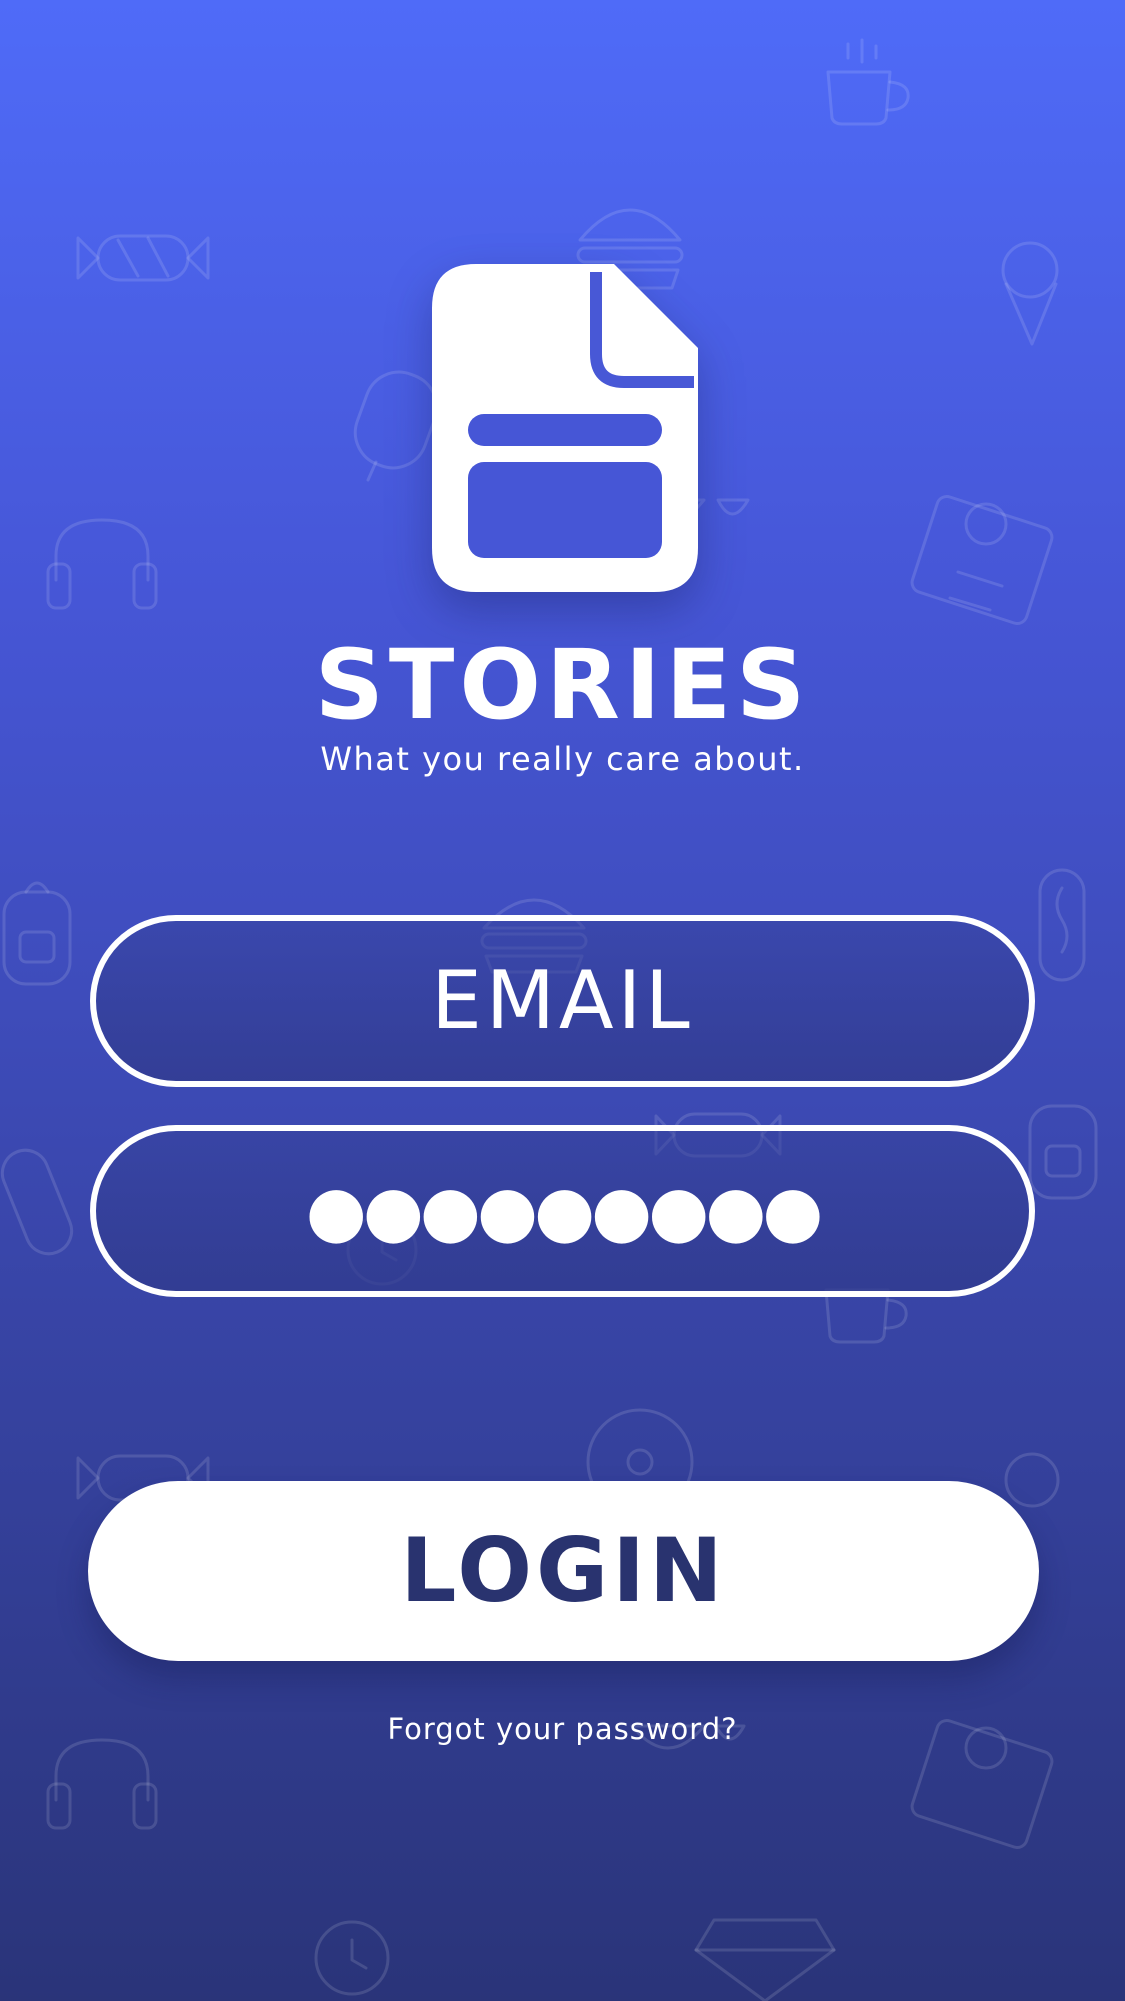  I want to click on forgot-password-link: Forgot your password?, so click(562, 1729).